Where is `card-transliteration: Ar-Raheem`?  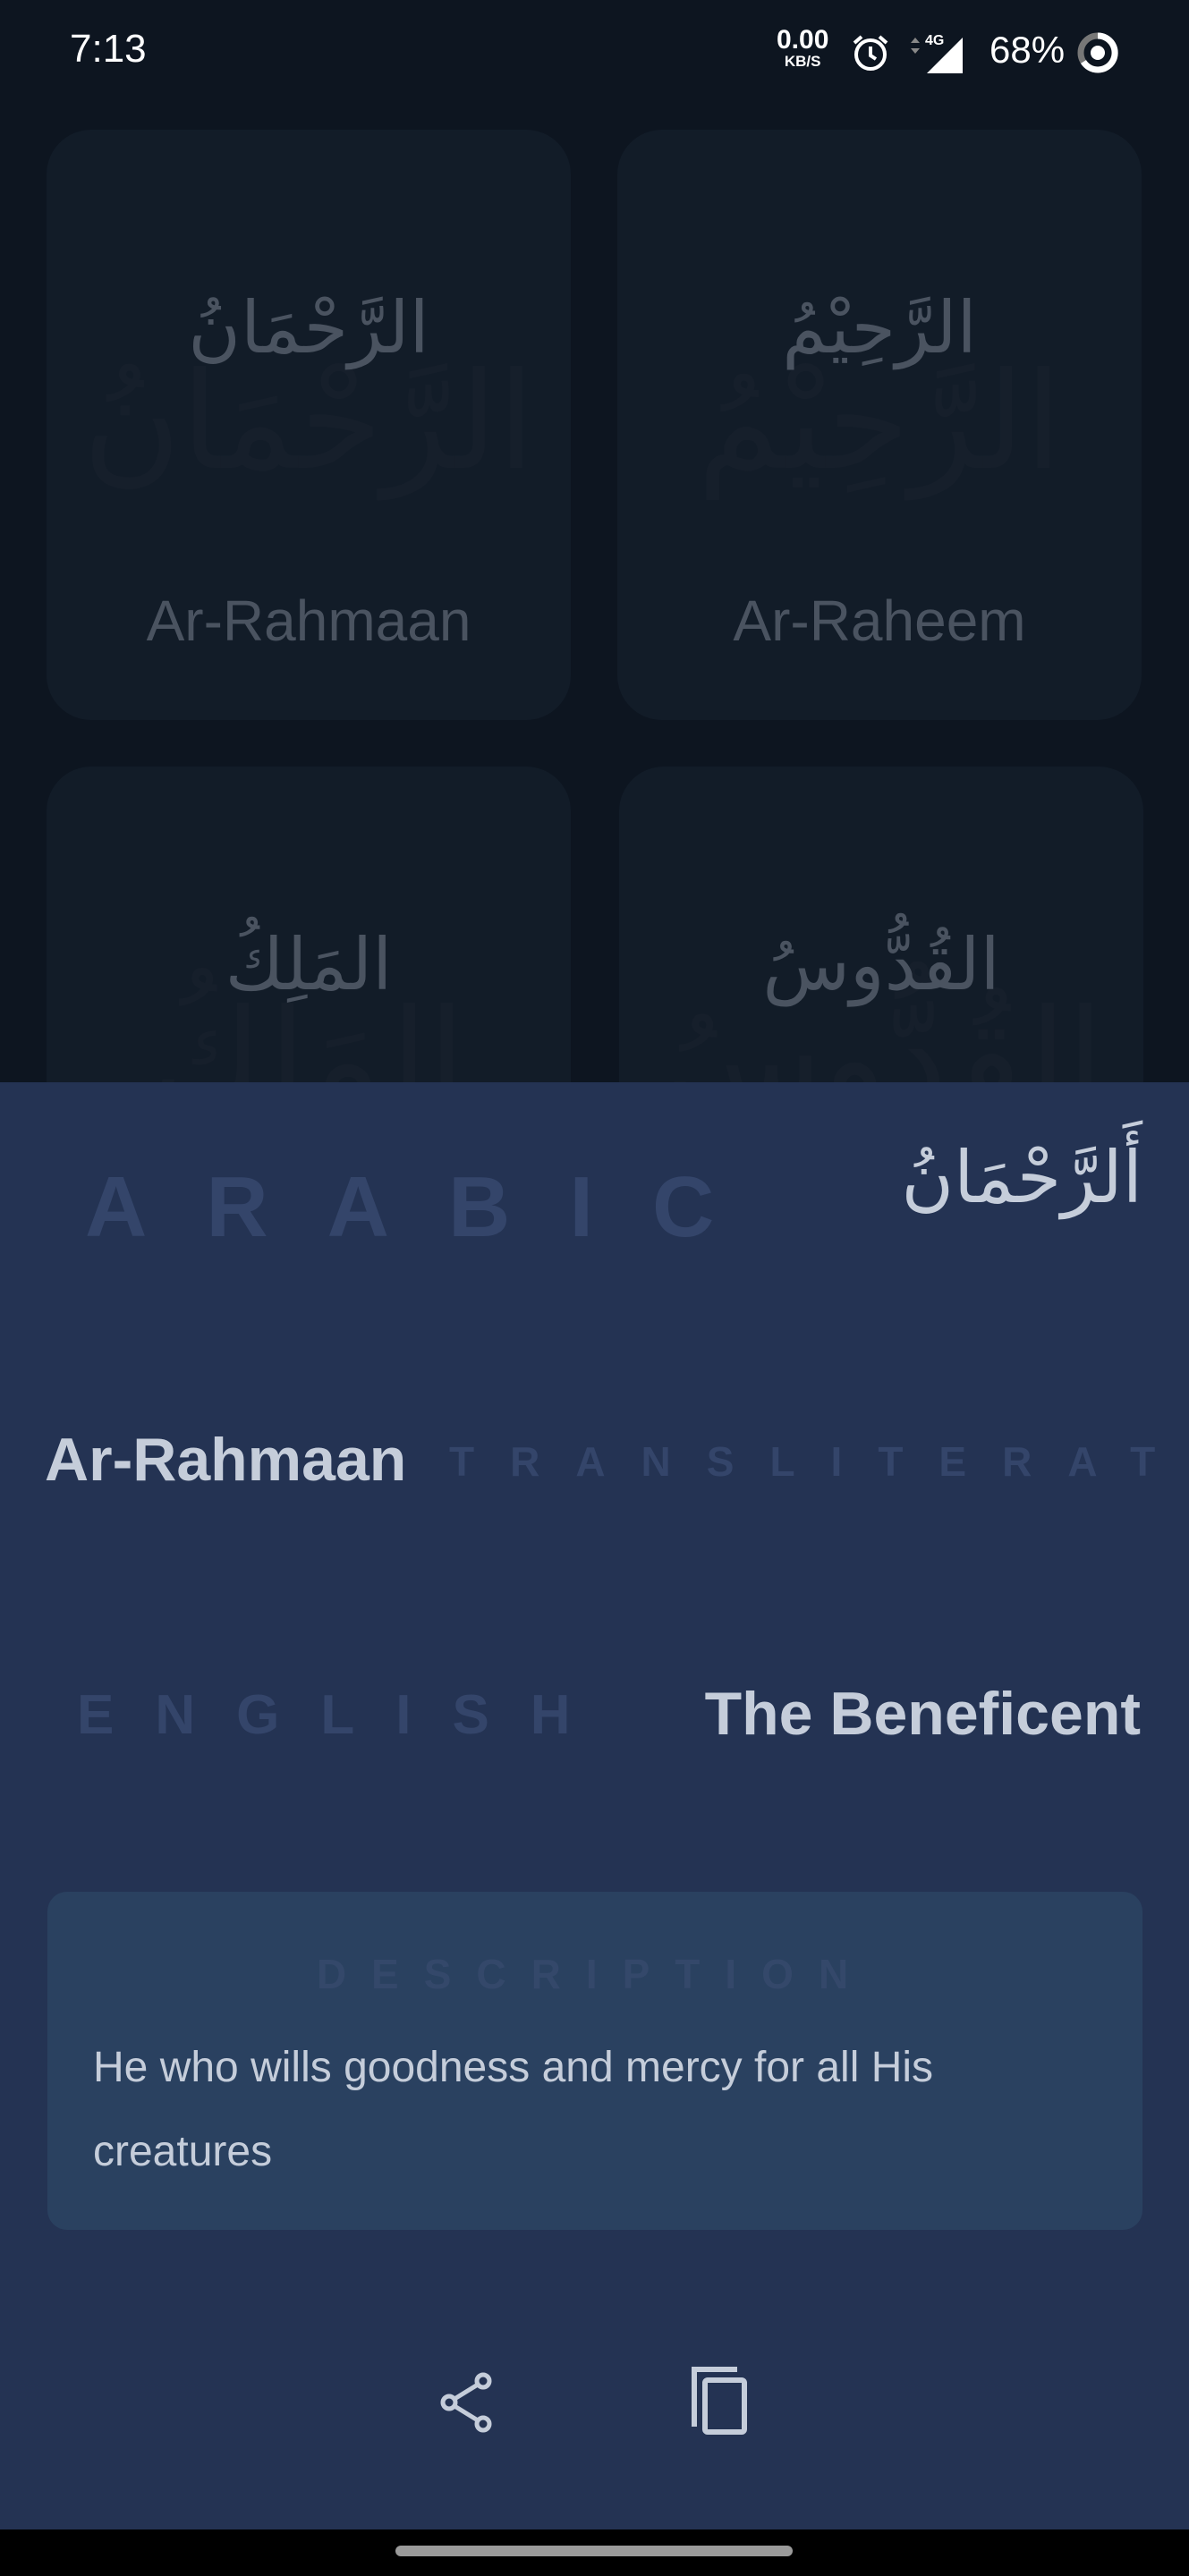
card-transliteration: Ar-Raheem is located at coordinates (879, 621).